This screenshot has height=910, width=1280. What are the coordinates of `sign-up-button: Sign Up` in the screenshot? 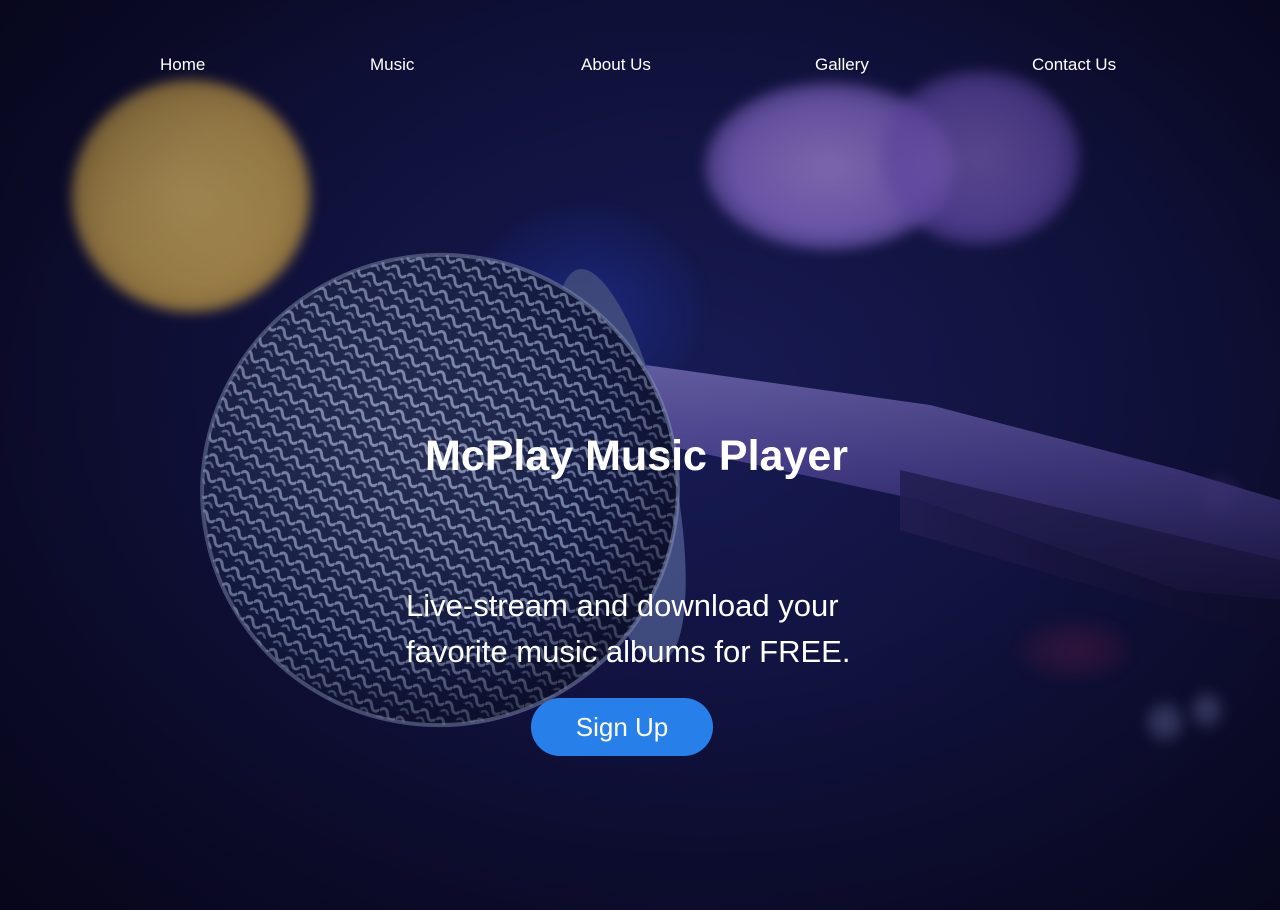 It's located at (622, 727).